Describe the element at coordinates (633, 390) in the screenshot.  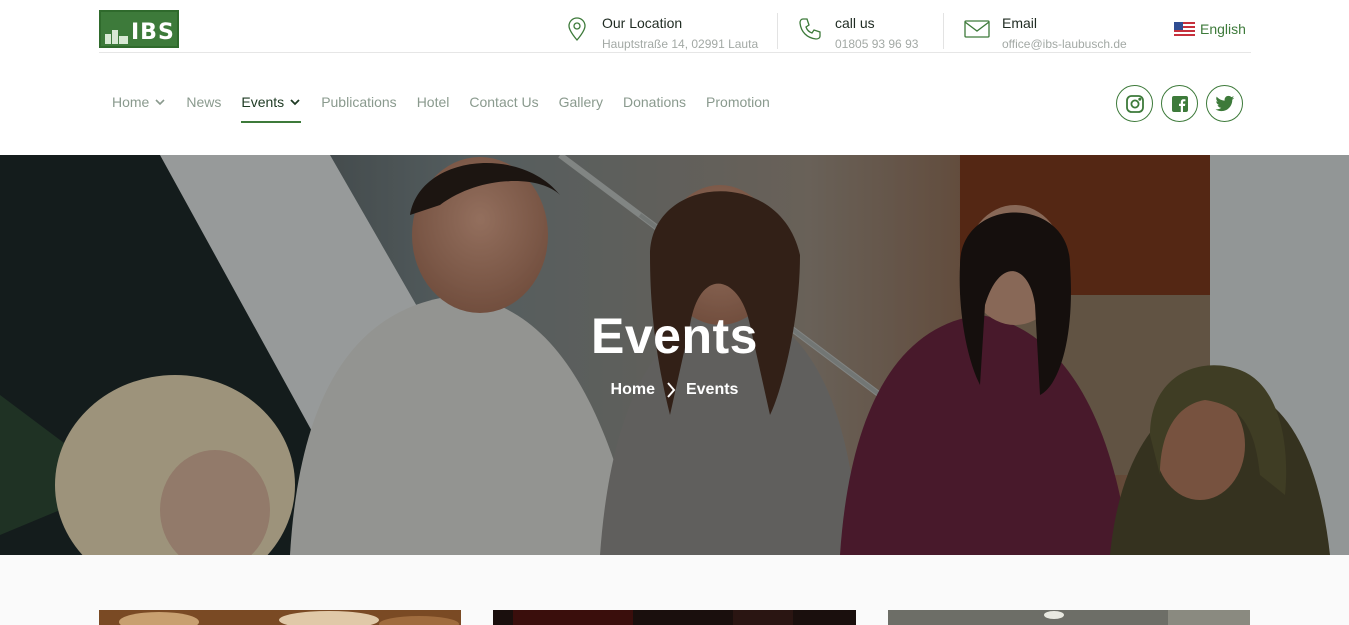
I see `breadcrumb-home: Home` at that location.